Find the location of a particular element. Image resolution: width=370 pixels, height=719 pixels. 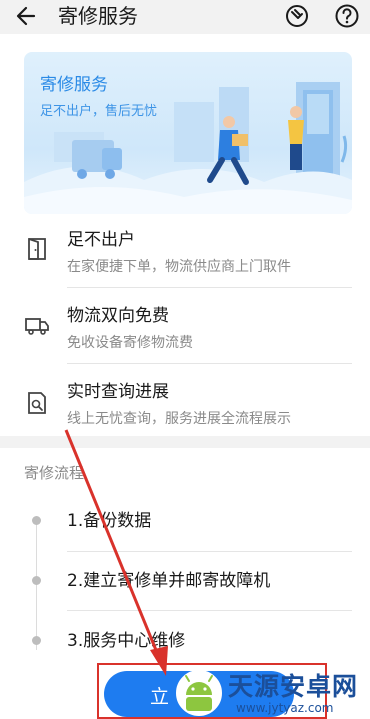

process-step: 1.备份数据 is located at coordinates (109, 521).